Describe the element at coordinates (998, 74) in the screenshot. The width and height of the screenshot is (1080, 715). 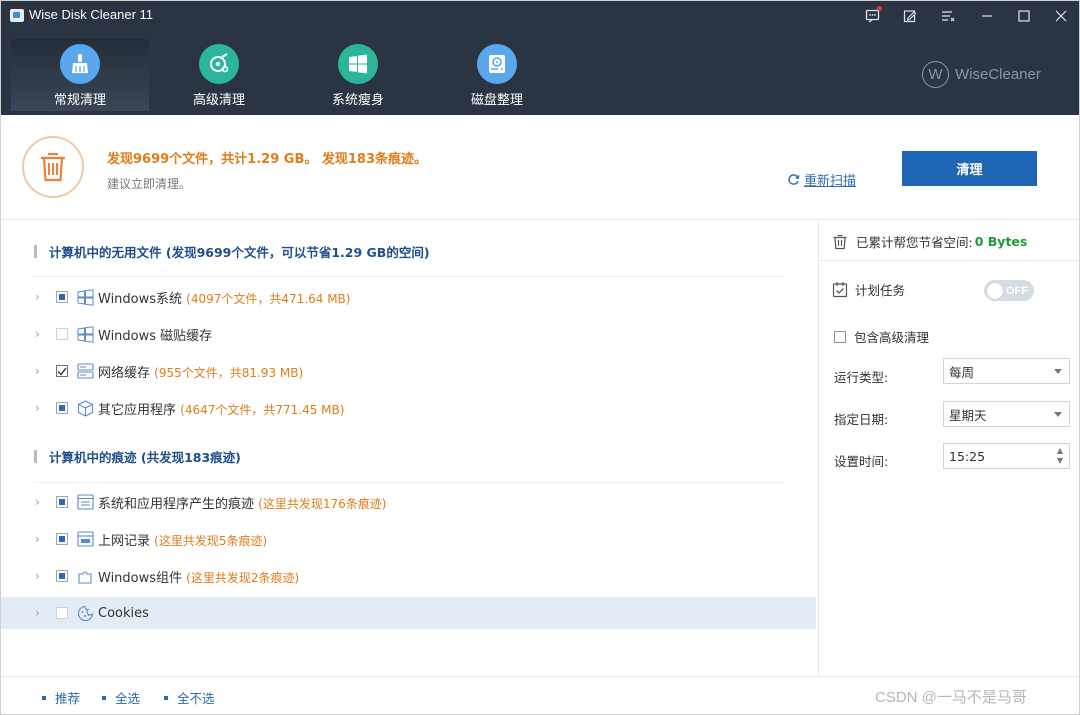
I see `logo-text: WiseCleaner` at that location.